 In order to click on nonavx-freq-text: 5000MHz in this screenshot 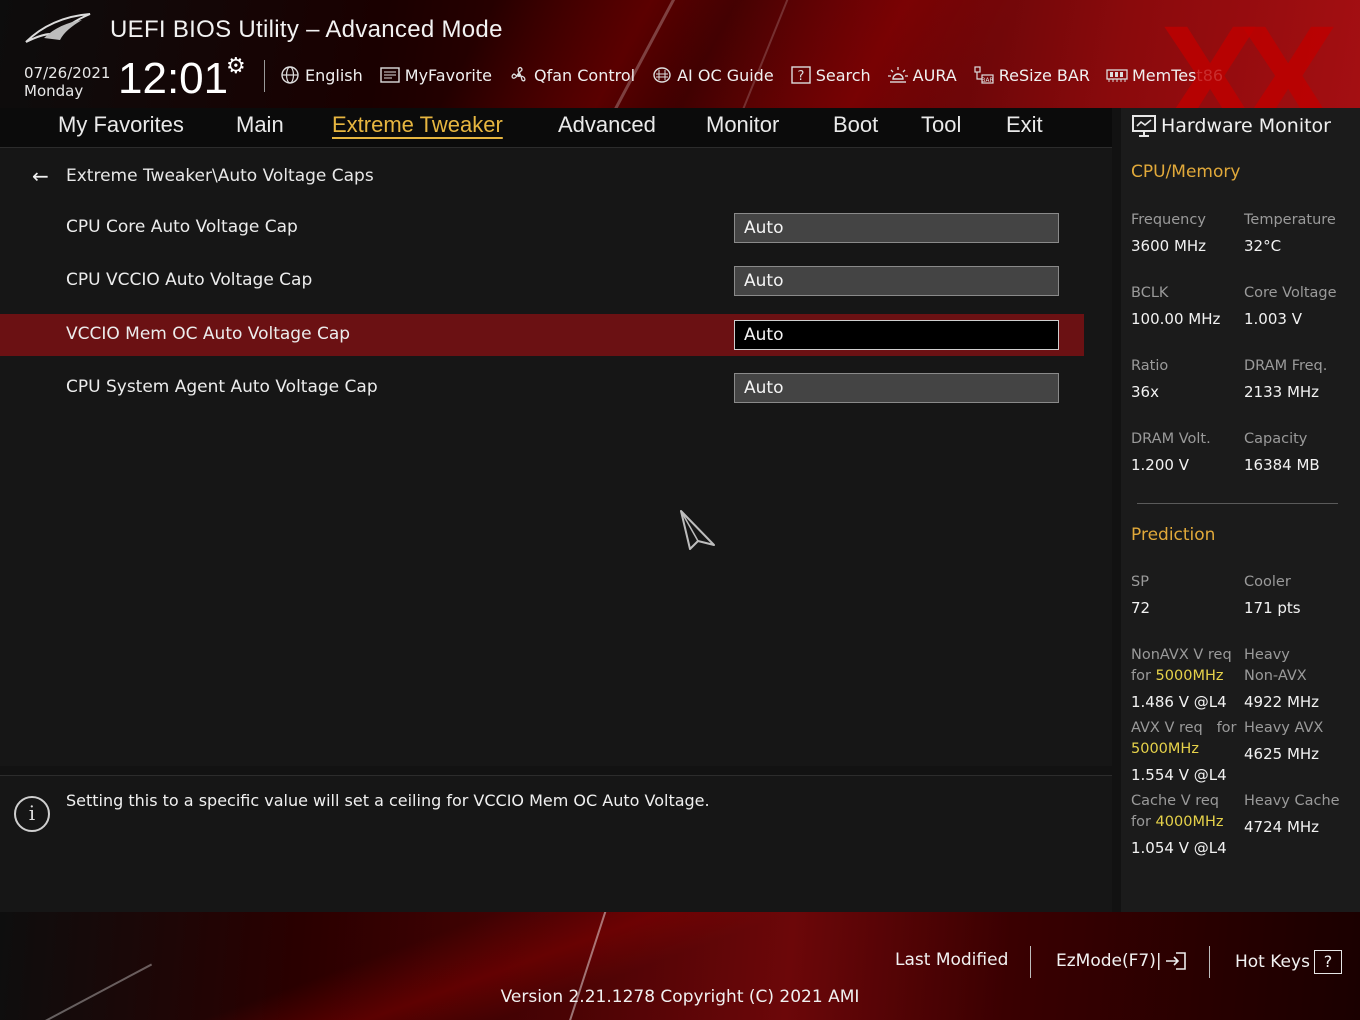, I will do `click(1189, 676)`.